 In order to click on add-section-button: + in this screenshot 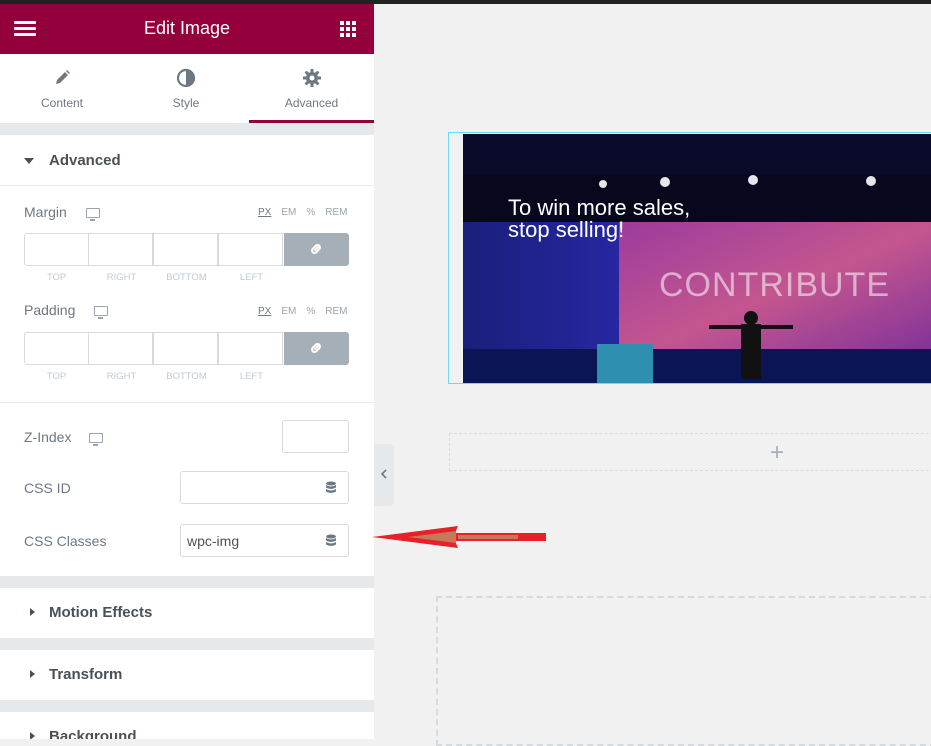, I will do `click(690, 452)`.